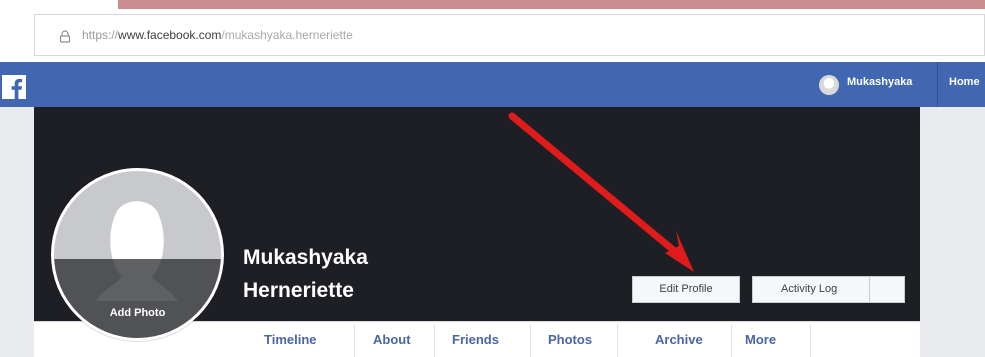 The height and width of the screenshot is (357, 985). I want to click on url-domain: www.facebook.com, so click(170, 35).